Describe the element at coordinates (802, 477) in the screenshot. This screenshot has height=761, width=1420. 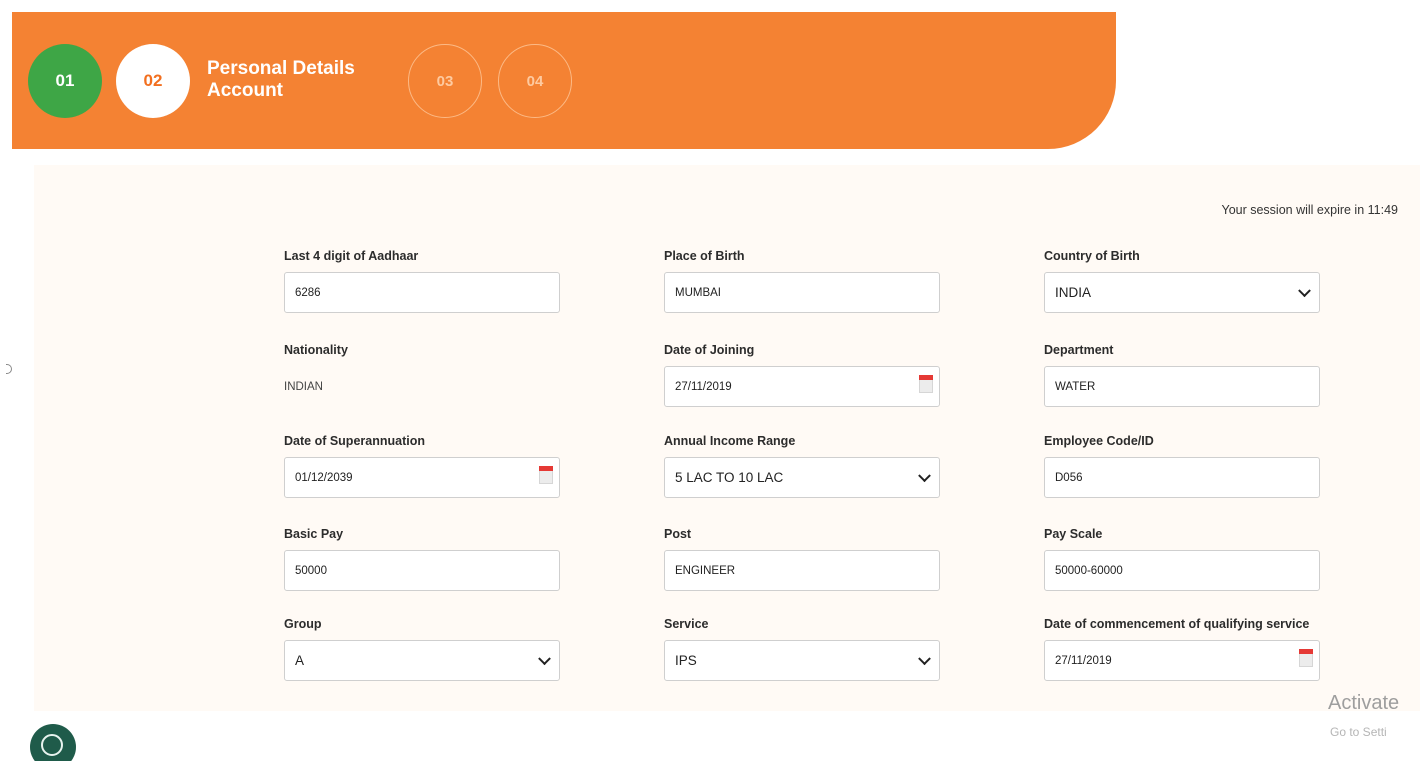
I see `annual-income-range-select: 5 LAC TO 10 LAC` at that location.